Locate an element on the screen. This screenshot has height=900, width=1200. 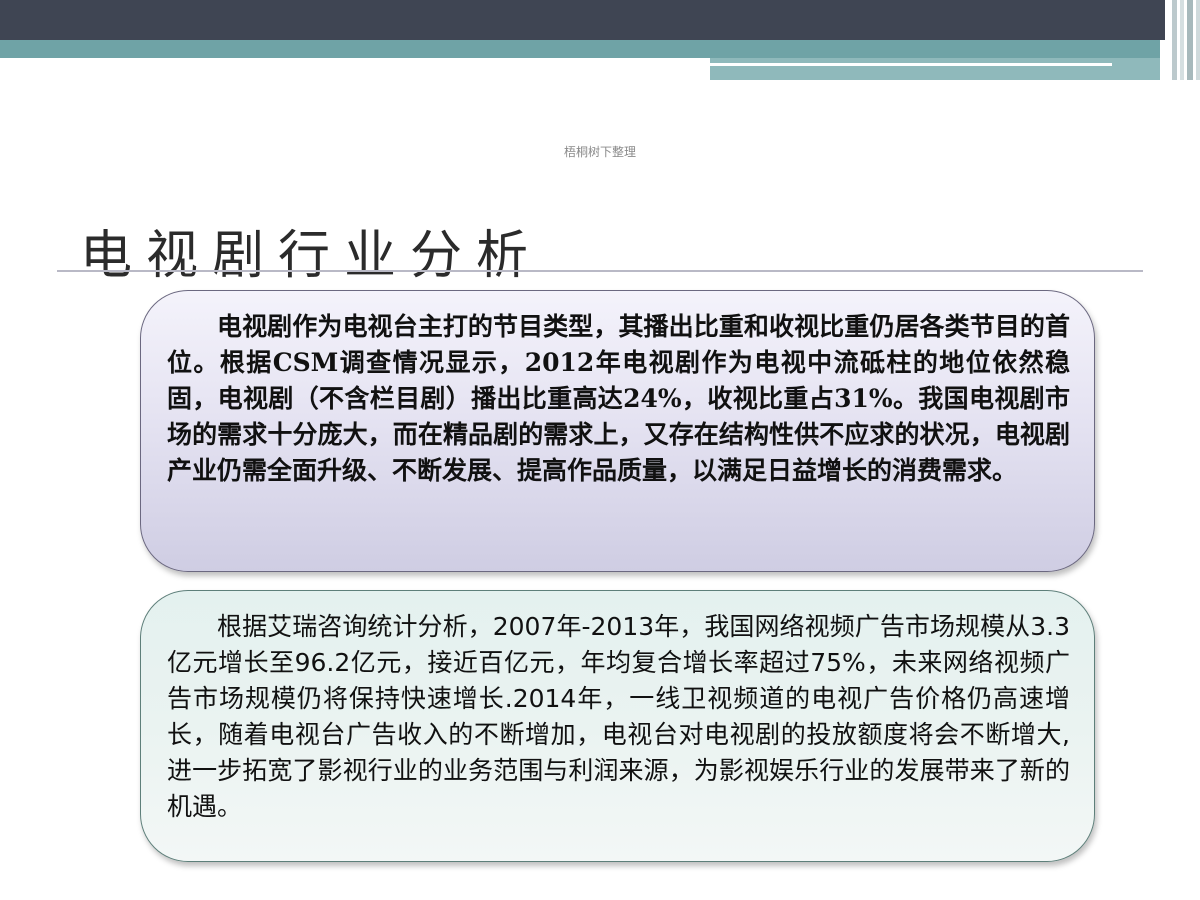
header-teal-block is located at coordinates (935, 69).